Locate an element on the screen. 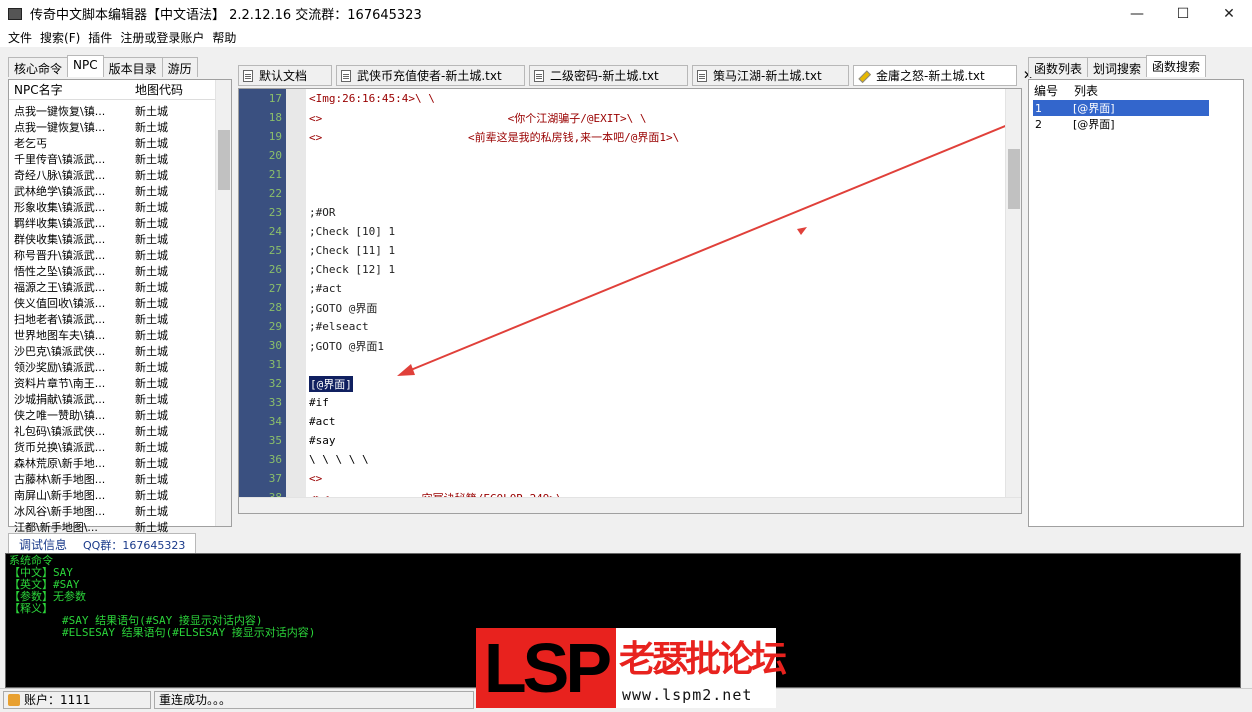 This screenshot has height=712, width=1252. npc-list-scroll-thumb is located at coordinates (224, 160).